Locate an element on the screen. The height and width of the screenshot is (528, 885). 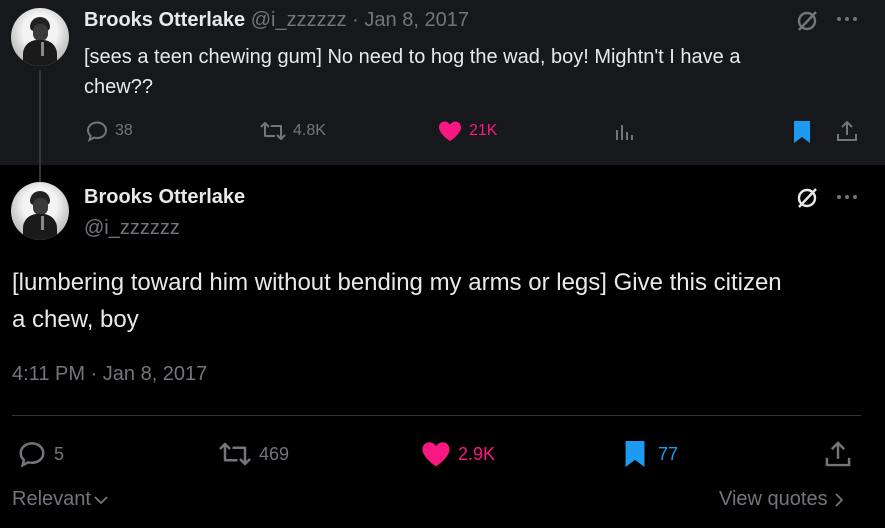
repost-button: 4.8K is located at coordinates (292, 131).